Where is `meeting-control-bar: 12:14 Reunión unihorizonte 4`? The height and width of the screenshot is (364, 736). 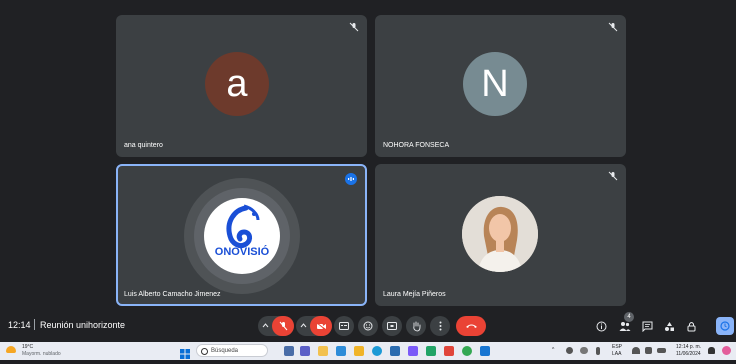
meeting-control-bar: 12:14 Reunión unihorizonte 4 is located at coordinates (368, 326).